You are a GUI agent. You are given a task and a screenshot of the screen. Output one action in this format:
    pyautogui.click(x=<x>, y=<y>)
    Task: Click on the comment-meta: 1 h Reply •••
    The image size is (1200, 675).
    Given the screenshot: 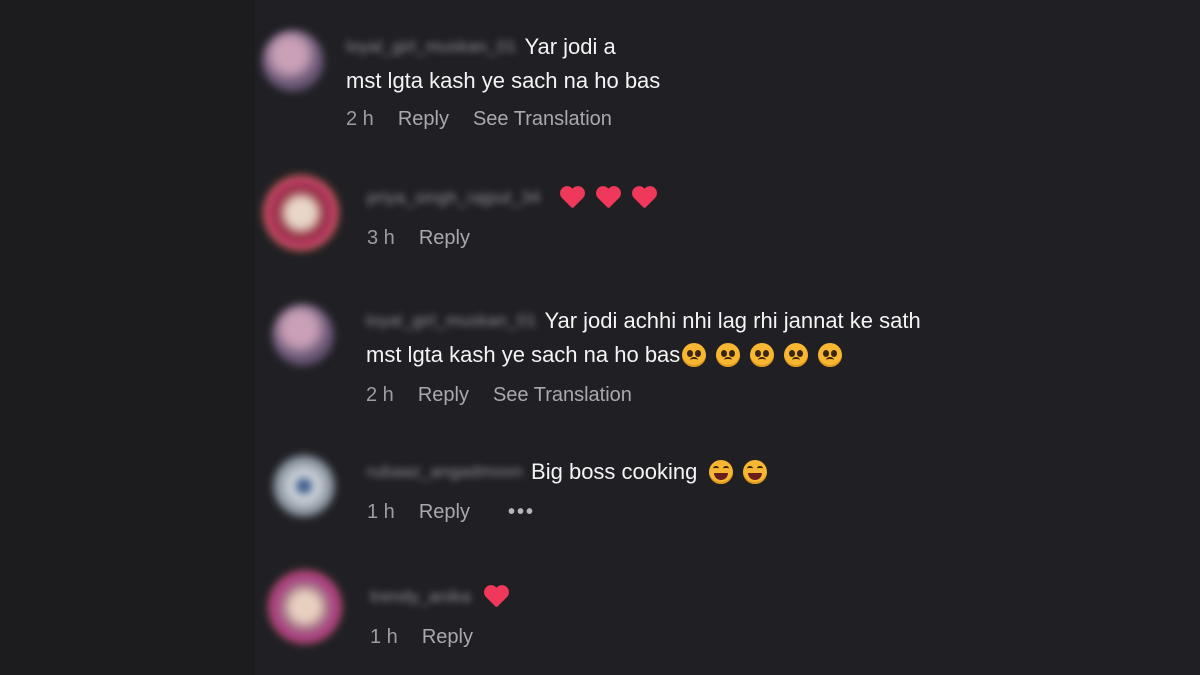 What is the action you would take?
    pyautogui.click(x=567, y=512)
    